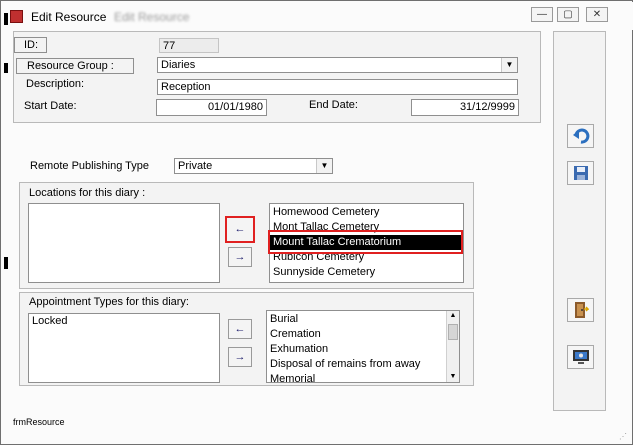  I want to click on add-location-button: ←, so click(240, 229).